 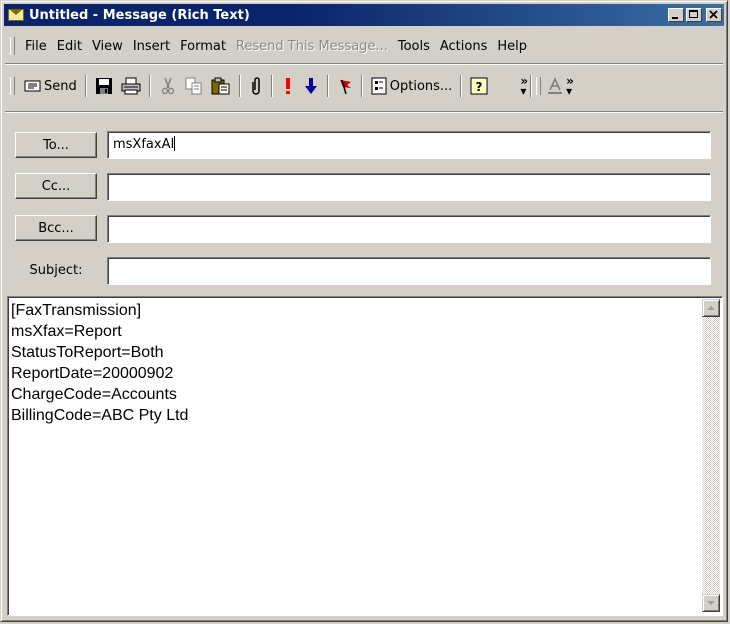 I want to click on attach-icon, so click(x=256, y=86).